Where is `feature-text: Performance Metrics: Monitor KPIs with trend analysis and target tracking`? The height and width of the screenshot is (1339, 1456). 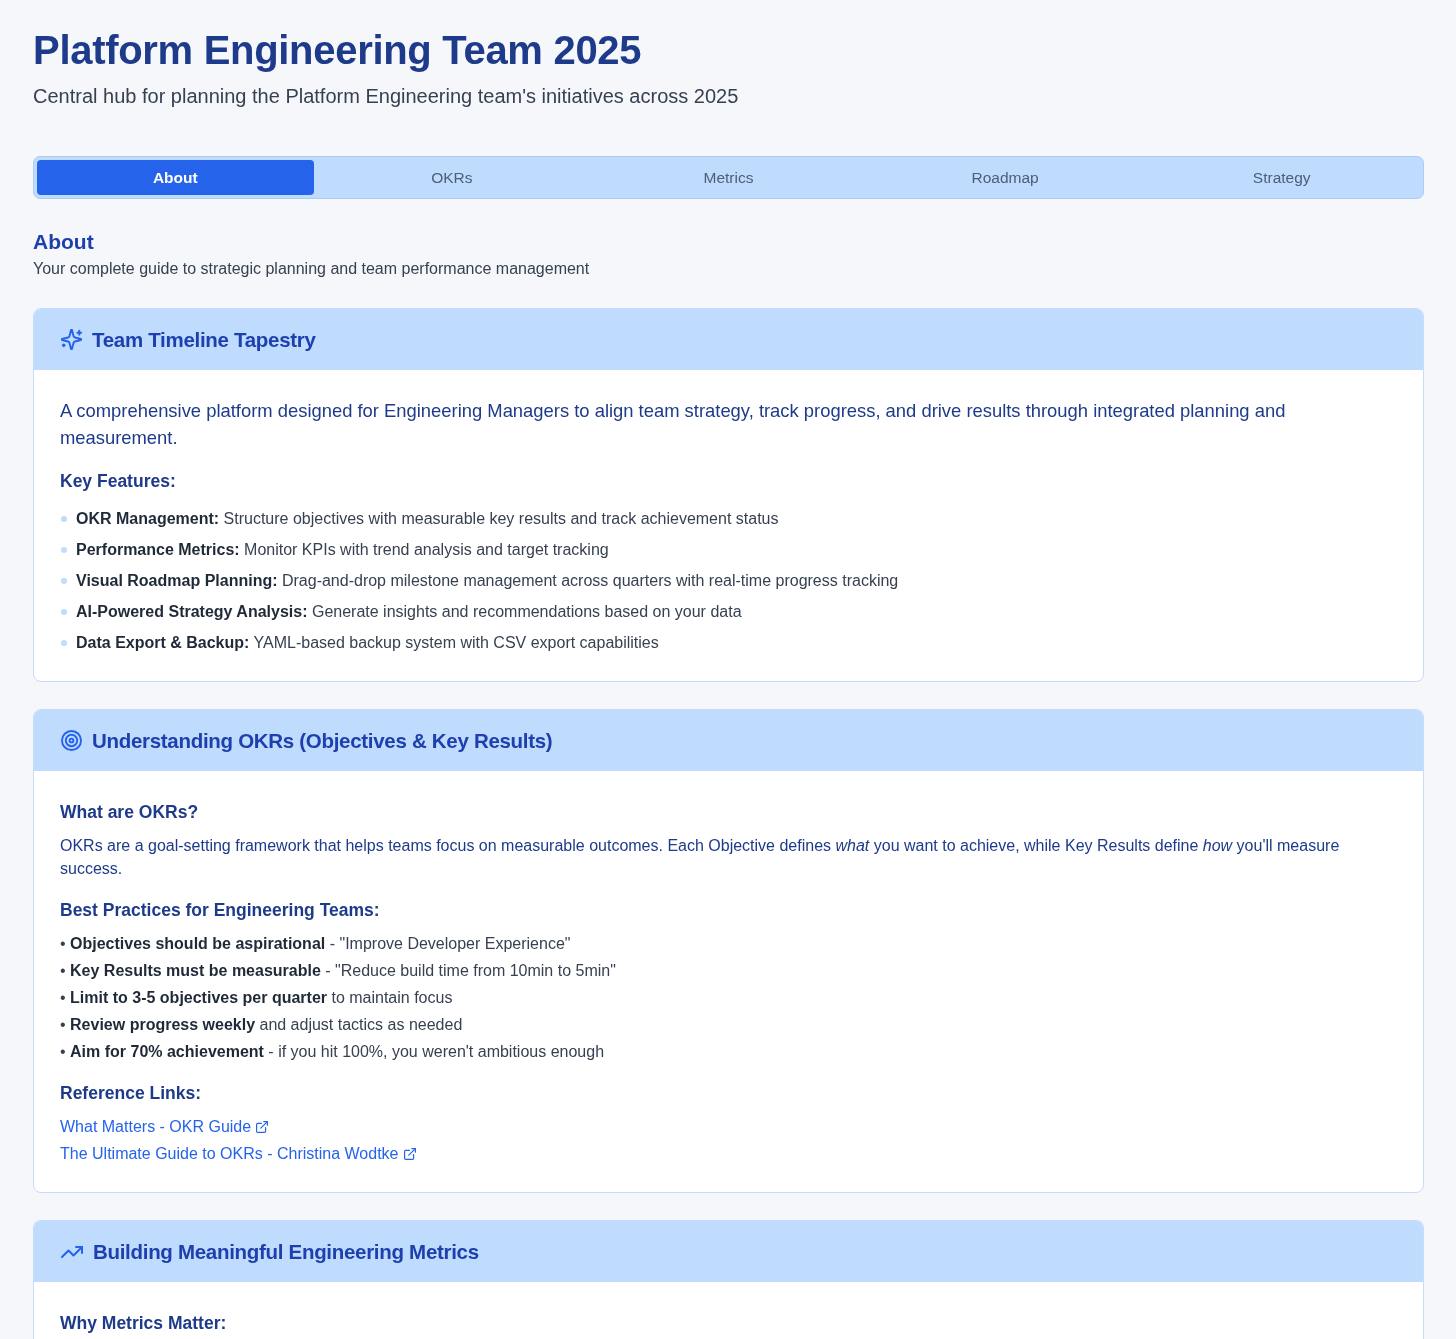 feature-text: Performance Metrics: Monitor KPIs with trend analysis and target tracking is located at coordinates (342, 550).